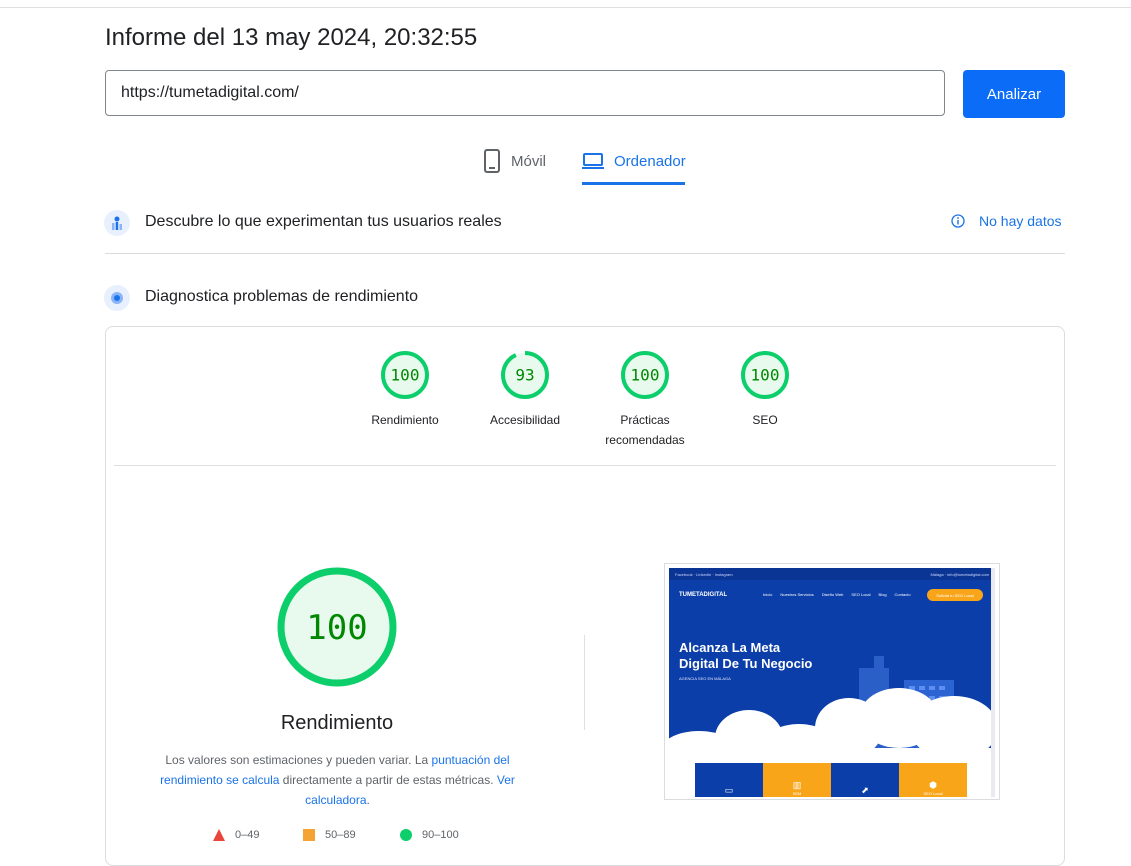 Image resolution: width=1131 pixels, height=866 pixels. What do you see at coordinates (117, 298) in the screenshot?
I see `lab-data-icon` at bounding box center [117, 298].